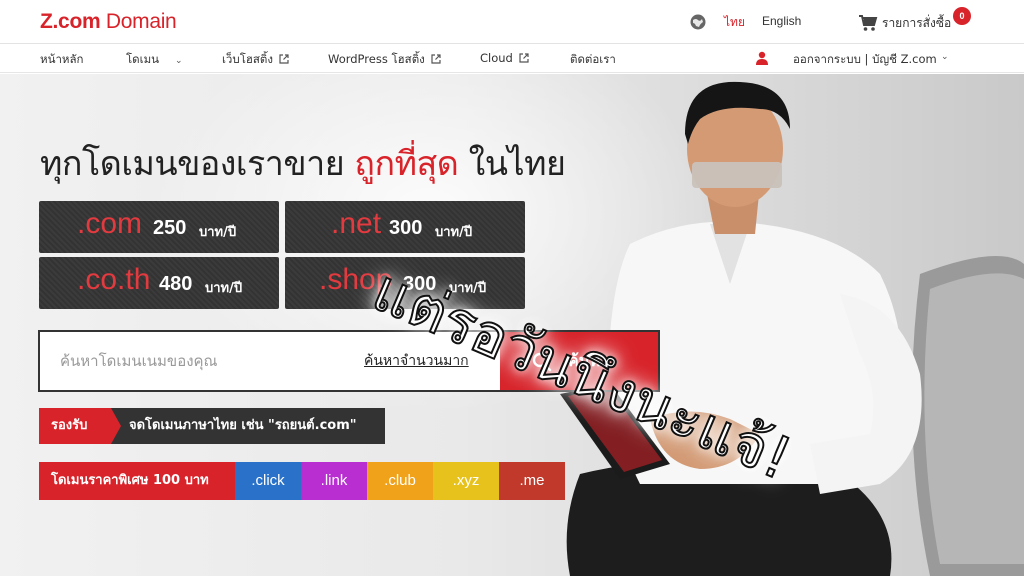  I want to click on account-label: ออกจากระบบ | บัญชี Z.com, so click(865, 59).